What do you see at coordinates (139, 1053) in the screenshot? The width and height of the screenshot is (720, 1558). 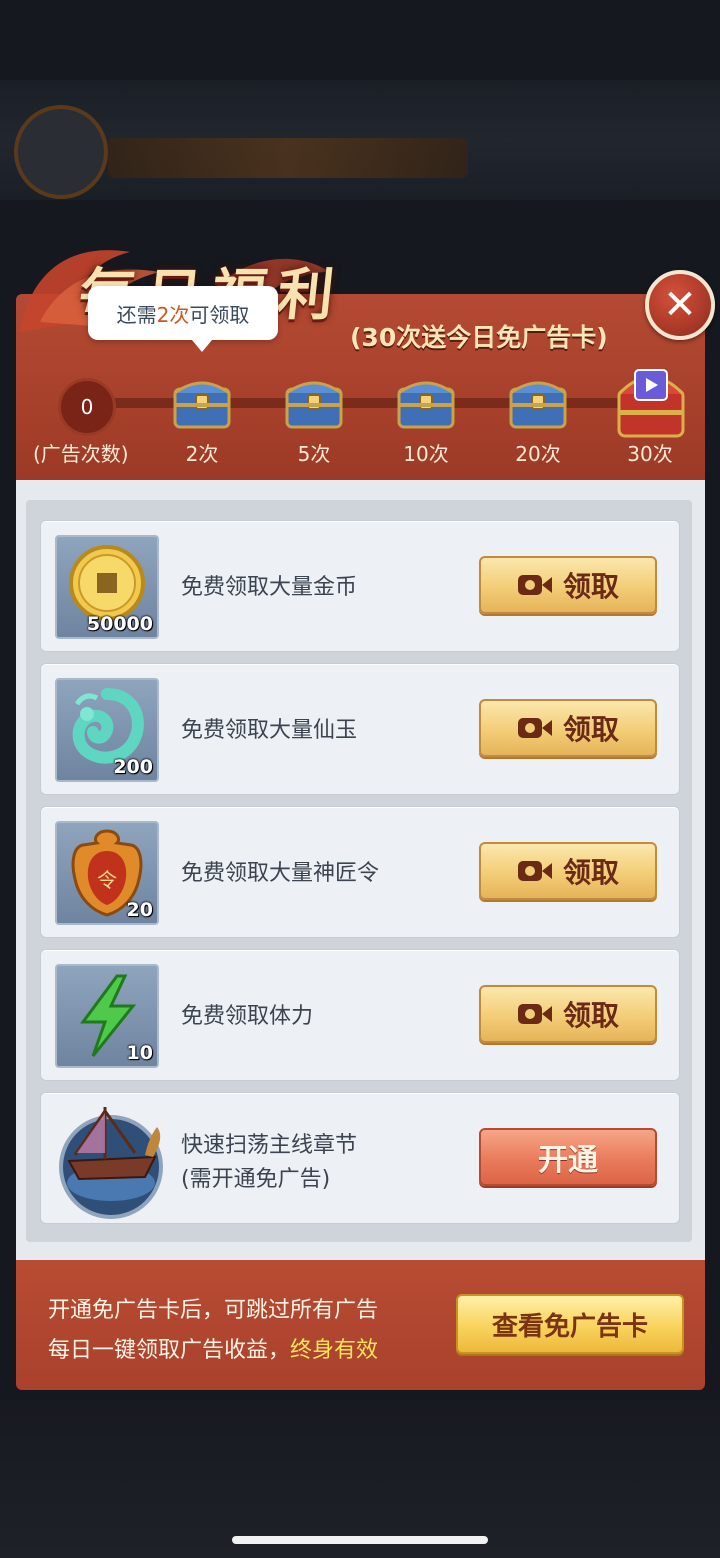 I see `reward-quantity: 10` at bounding box center [139, 1053].